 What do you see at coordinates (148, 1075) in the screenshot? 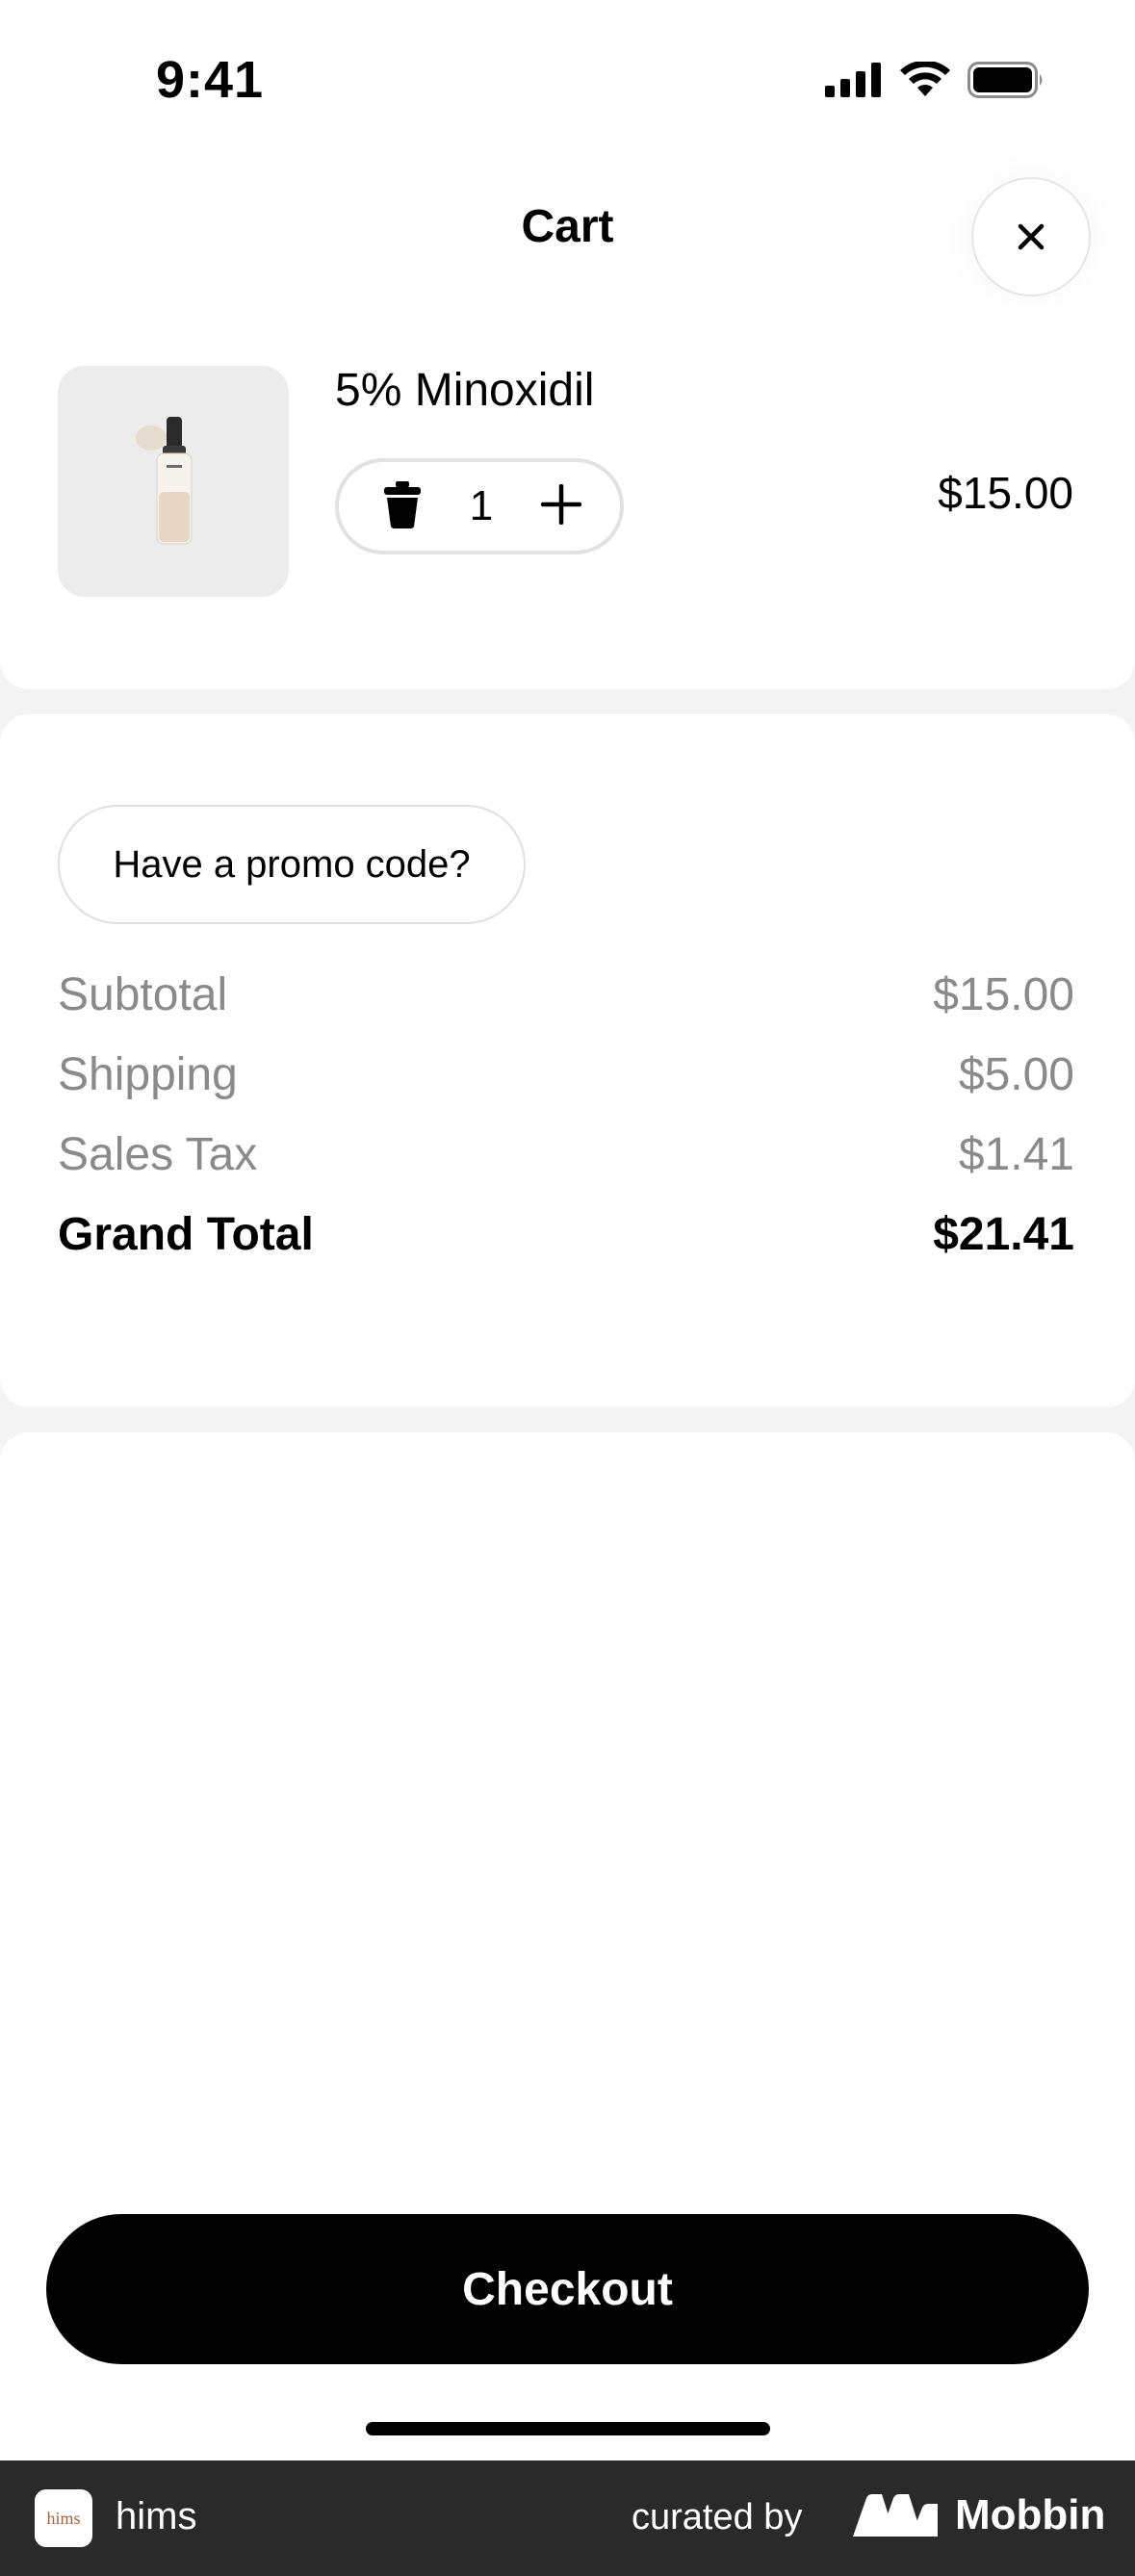
I see `summary-label: Shipping` at bounding box center [148, 1075].